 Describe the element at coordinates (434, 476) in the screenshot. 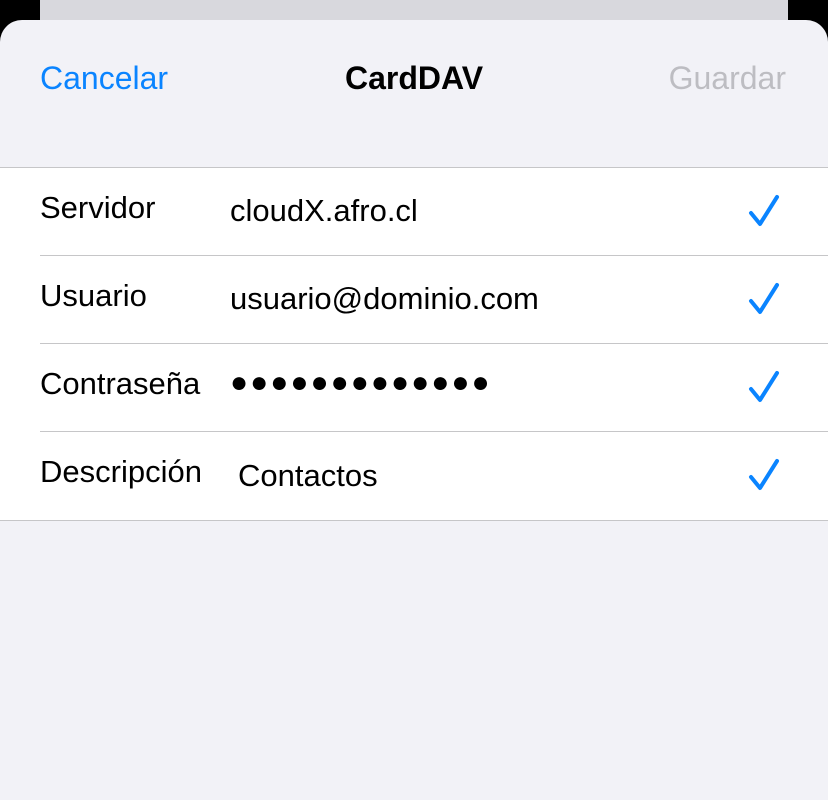

I see `description-row: Descripción Contactos` at that location.